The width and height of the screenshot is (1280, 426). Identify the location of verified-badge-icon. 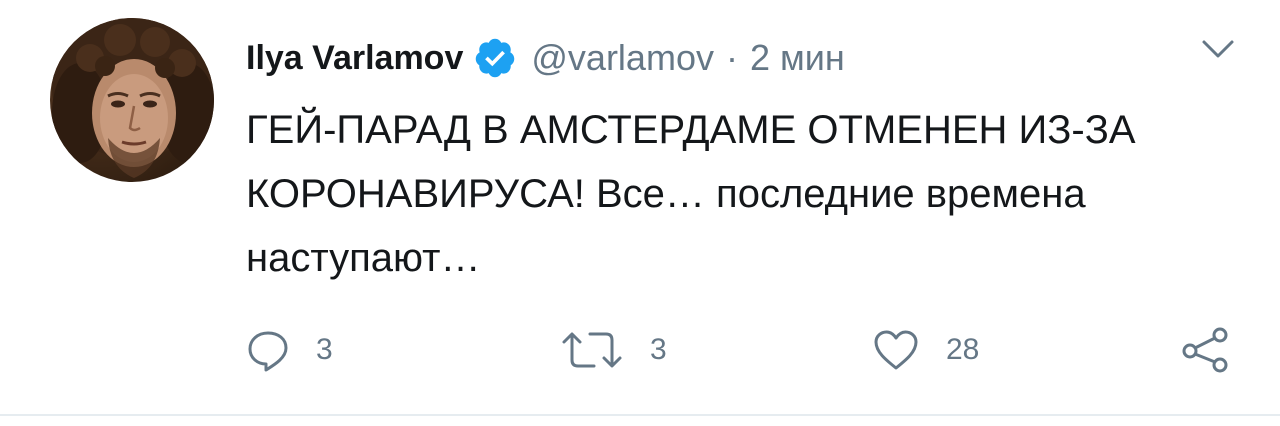
(495, 58).